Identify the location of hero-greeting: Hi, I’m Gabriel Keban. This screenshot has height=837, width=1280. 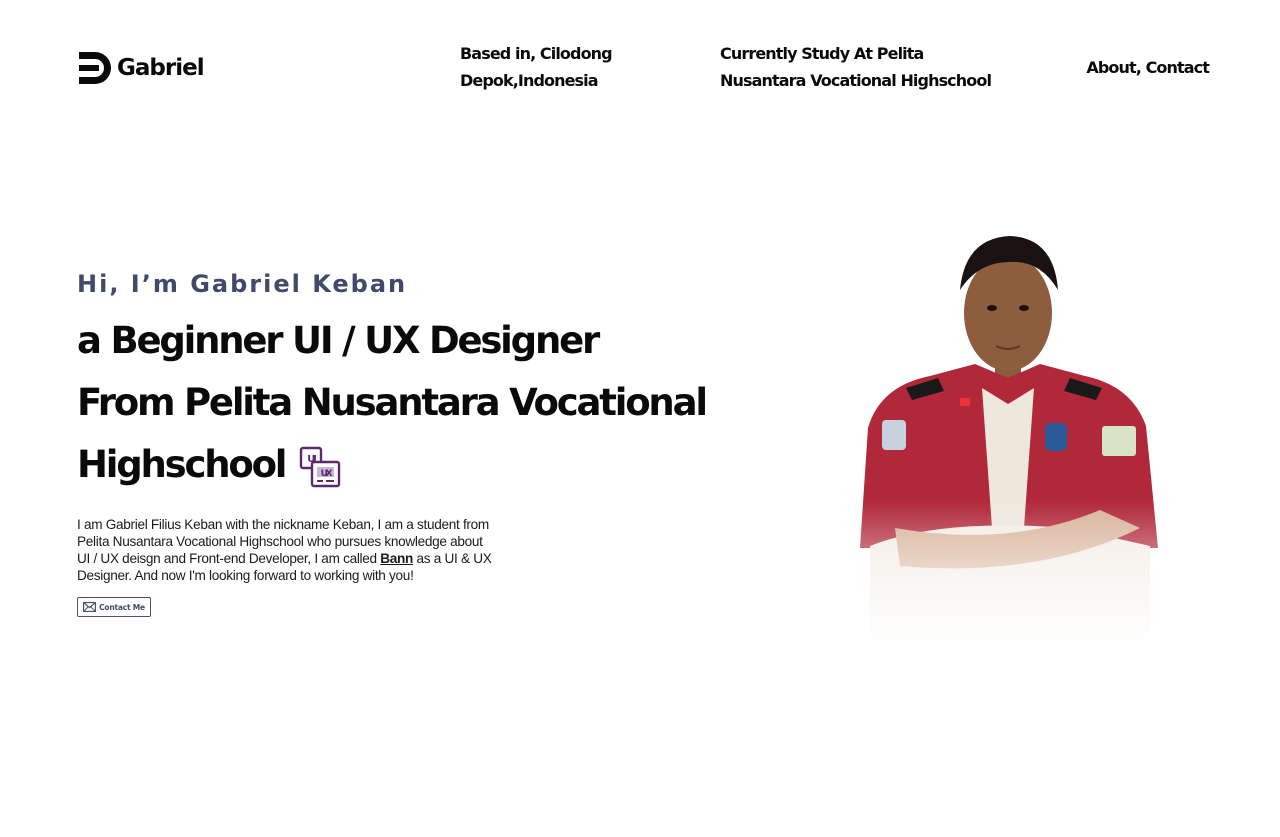
(242, 284).